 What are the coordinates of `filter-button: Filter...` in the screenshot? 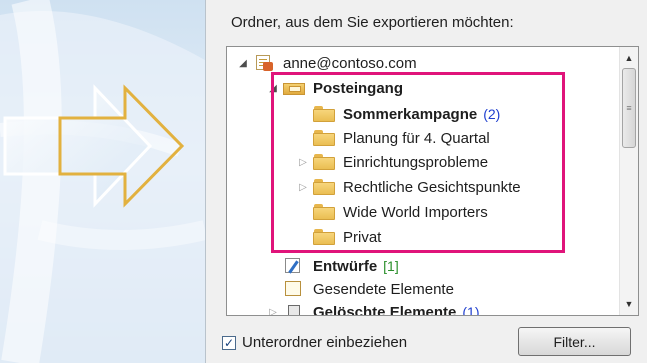 It's located at (574, 341).